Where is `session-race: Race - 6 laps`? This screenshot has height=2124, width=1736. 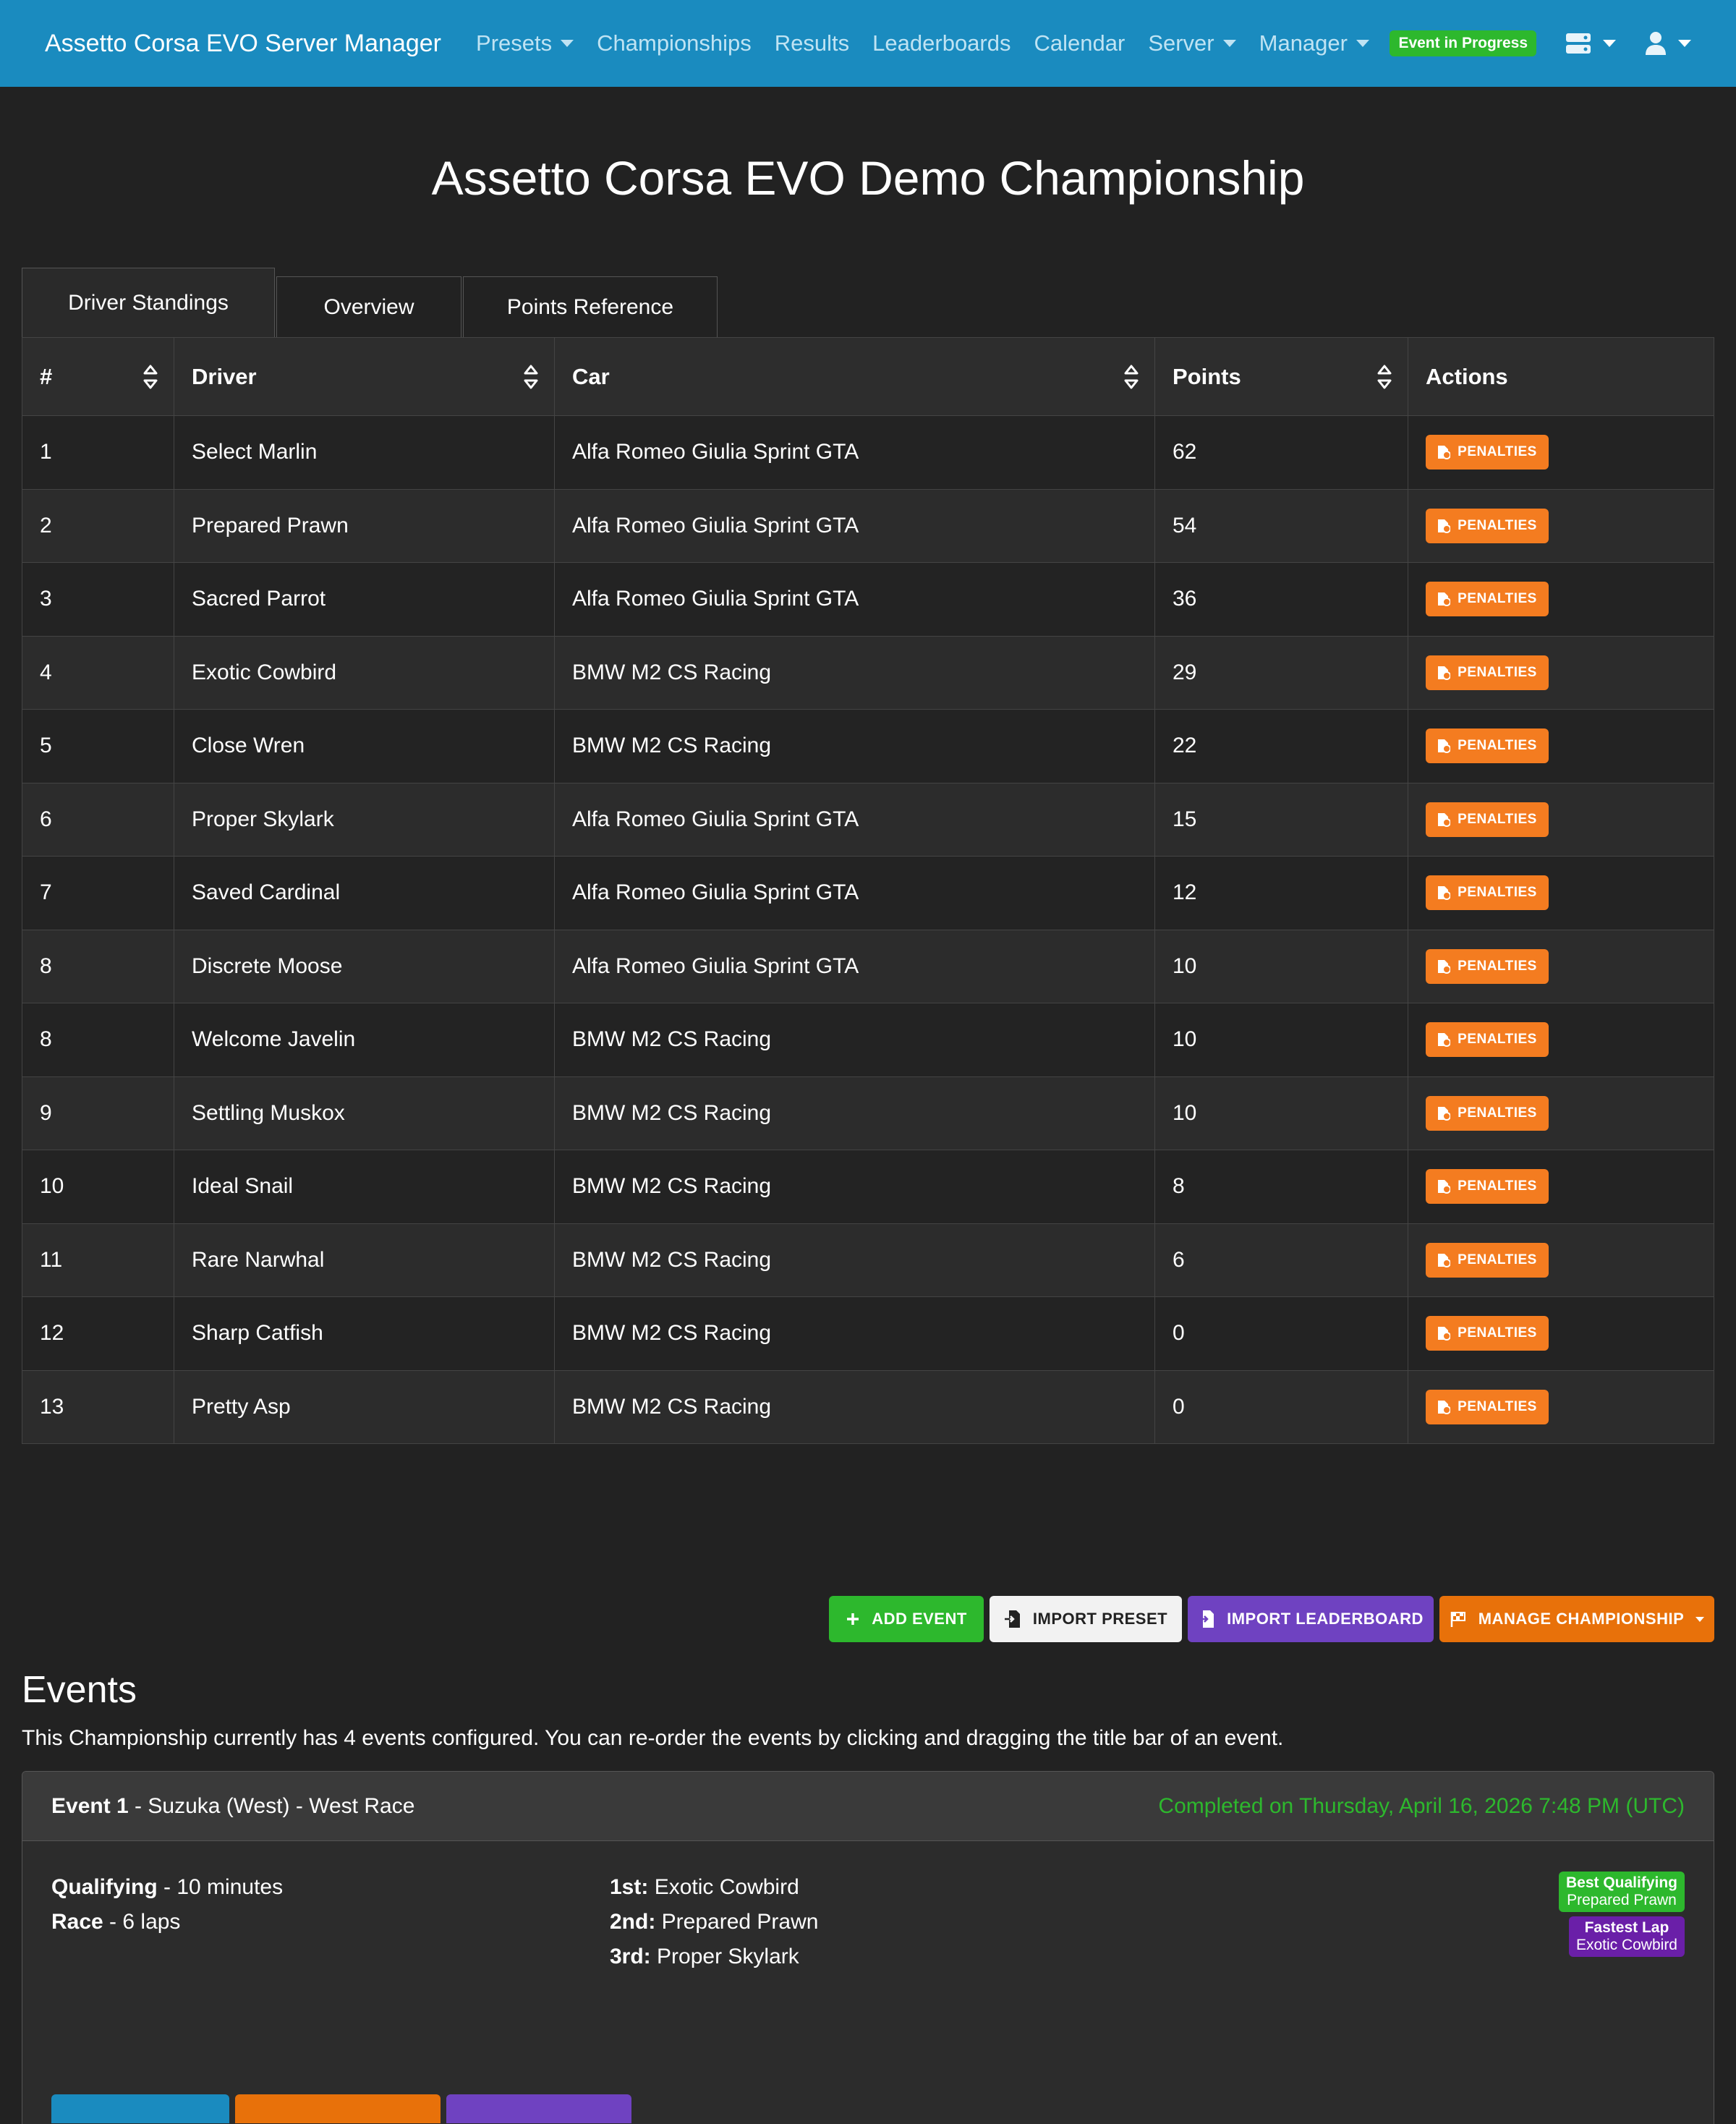
session-race: Race - 6 laps is located at coordinates (331, 1922).